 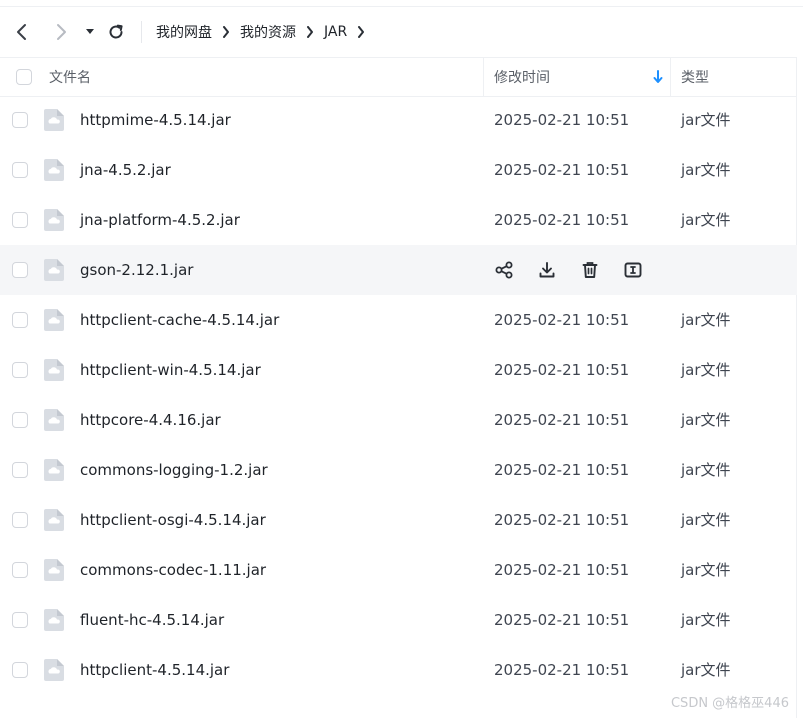 What do you see at coordinates (729, 703) in the screenshot?
I see `watermark: CSDN @格格巫446` at bounding box center [729, 703].